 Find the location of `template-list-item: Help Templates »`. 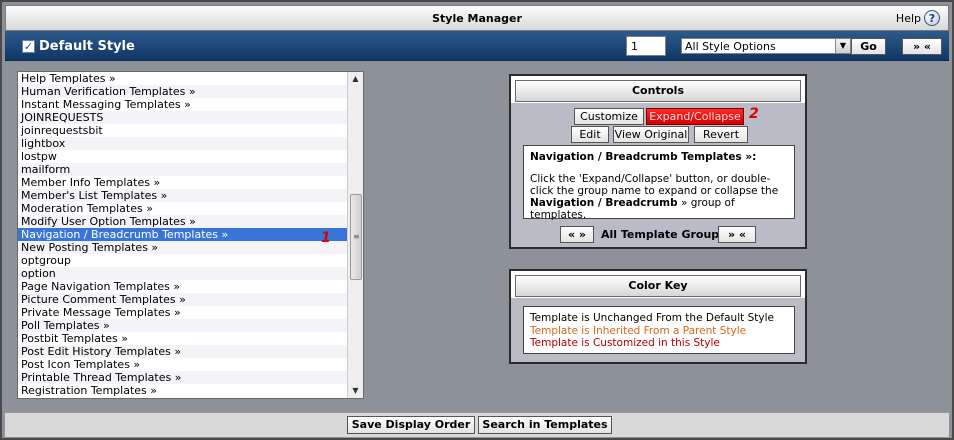

template-list-item: Help Templates » is located at coordinates (183, 78).